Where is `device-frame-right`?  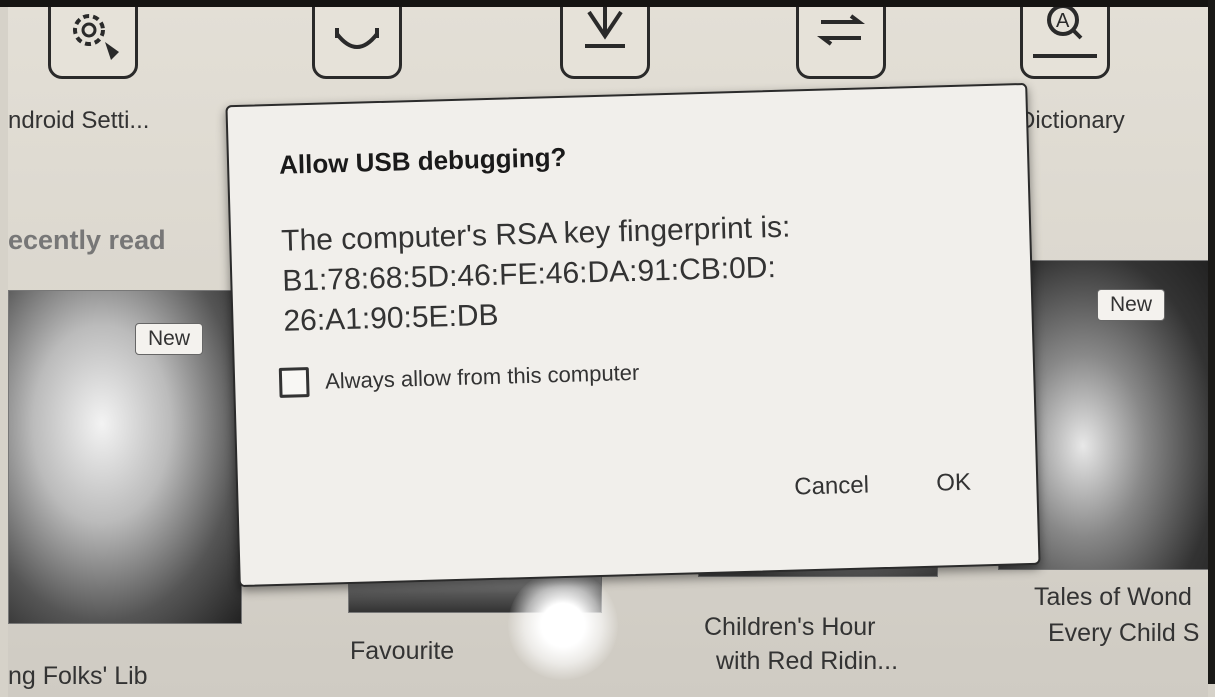
device-frame-right is located at coordinates (1211, 342).